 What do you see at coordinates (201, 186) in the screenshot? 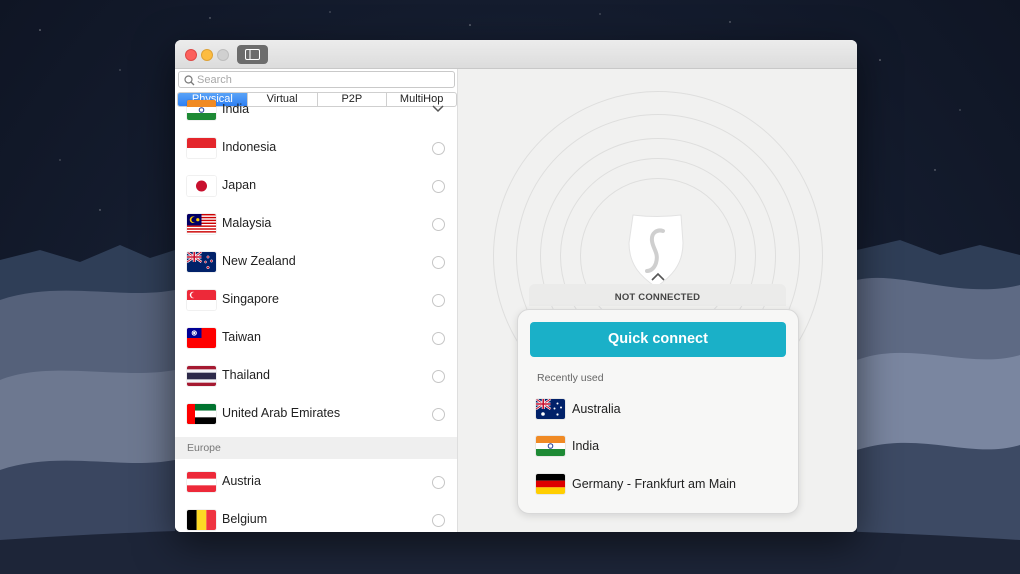
I see `japan-flag-icon` at bounding box center [201, 186].